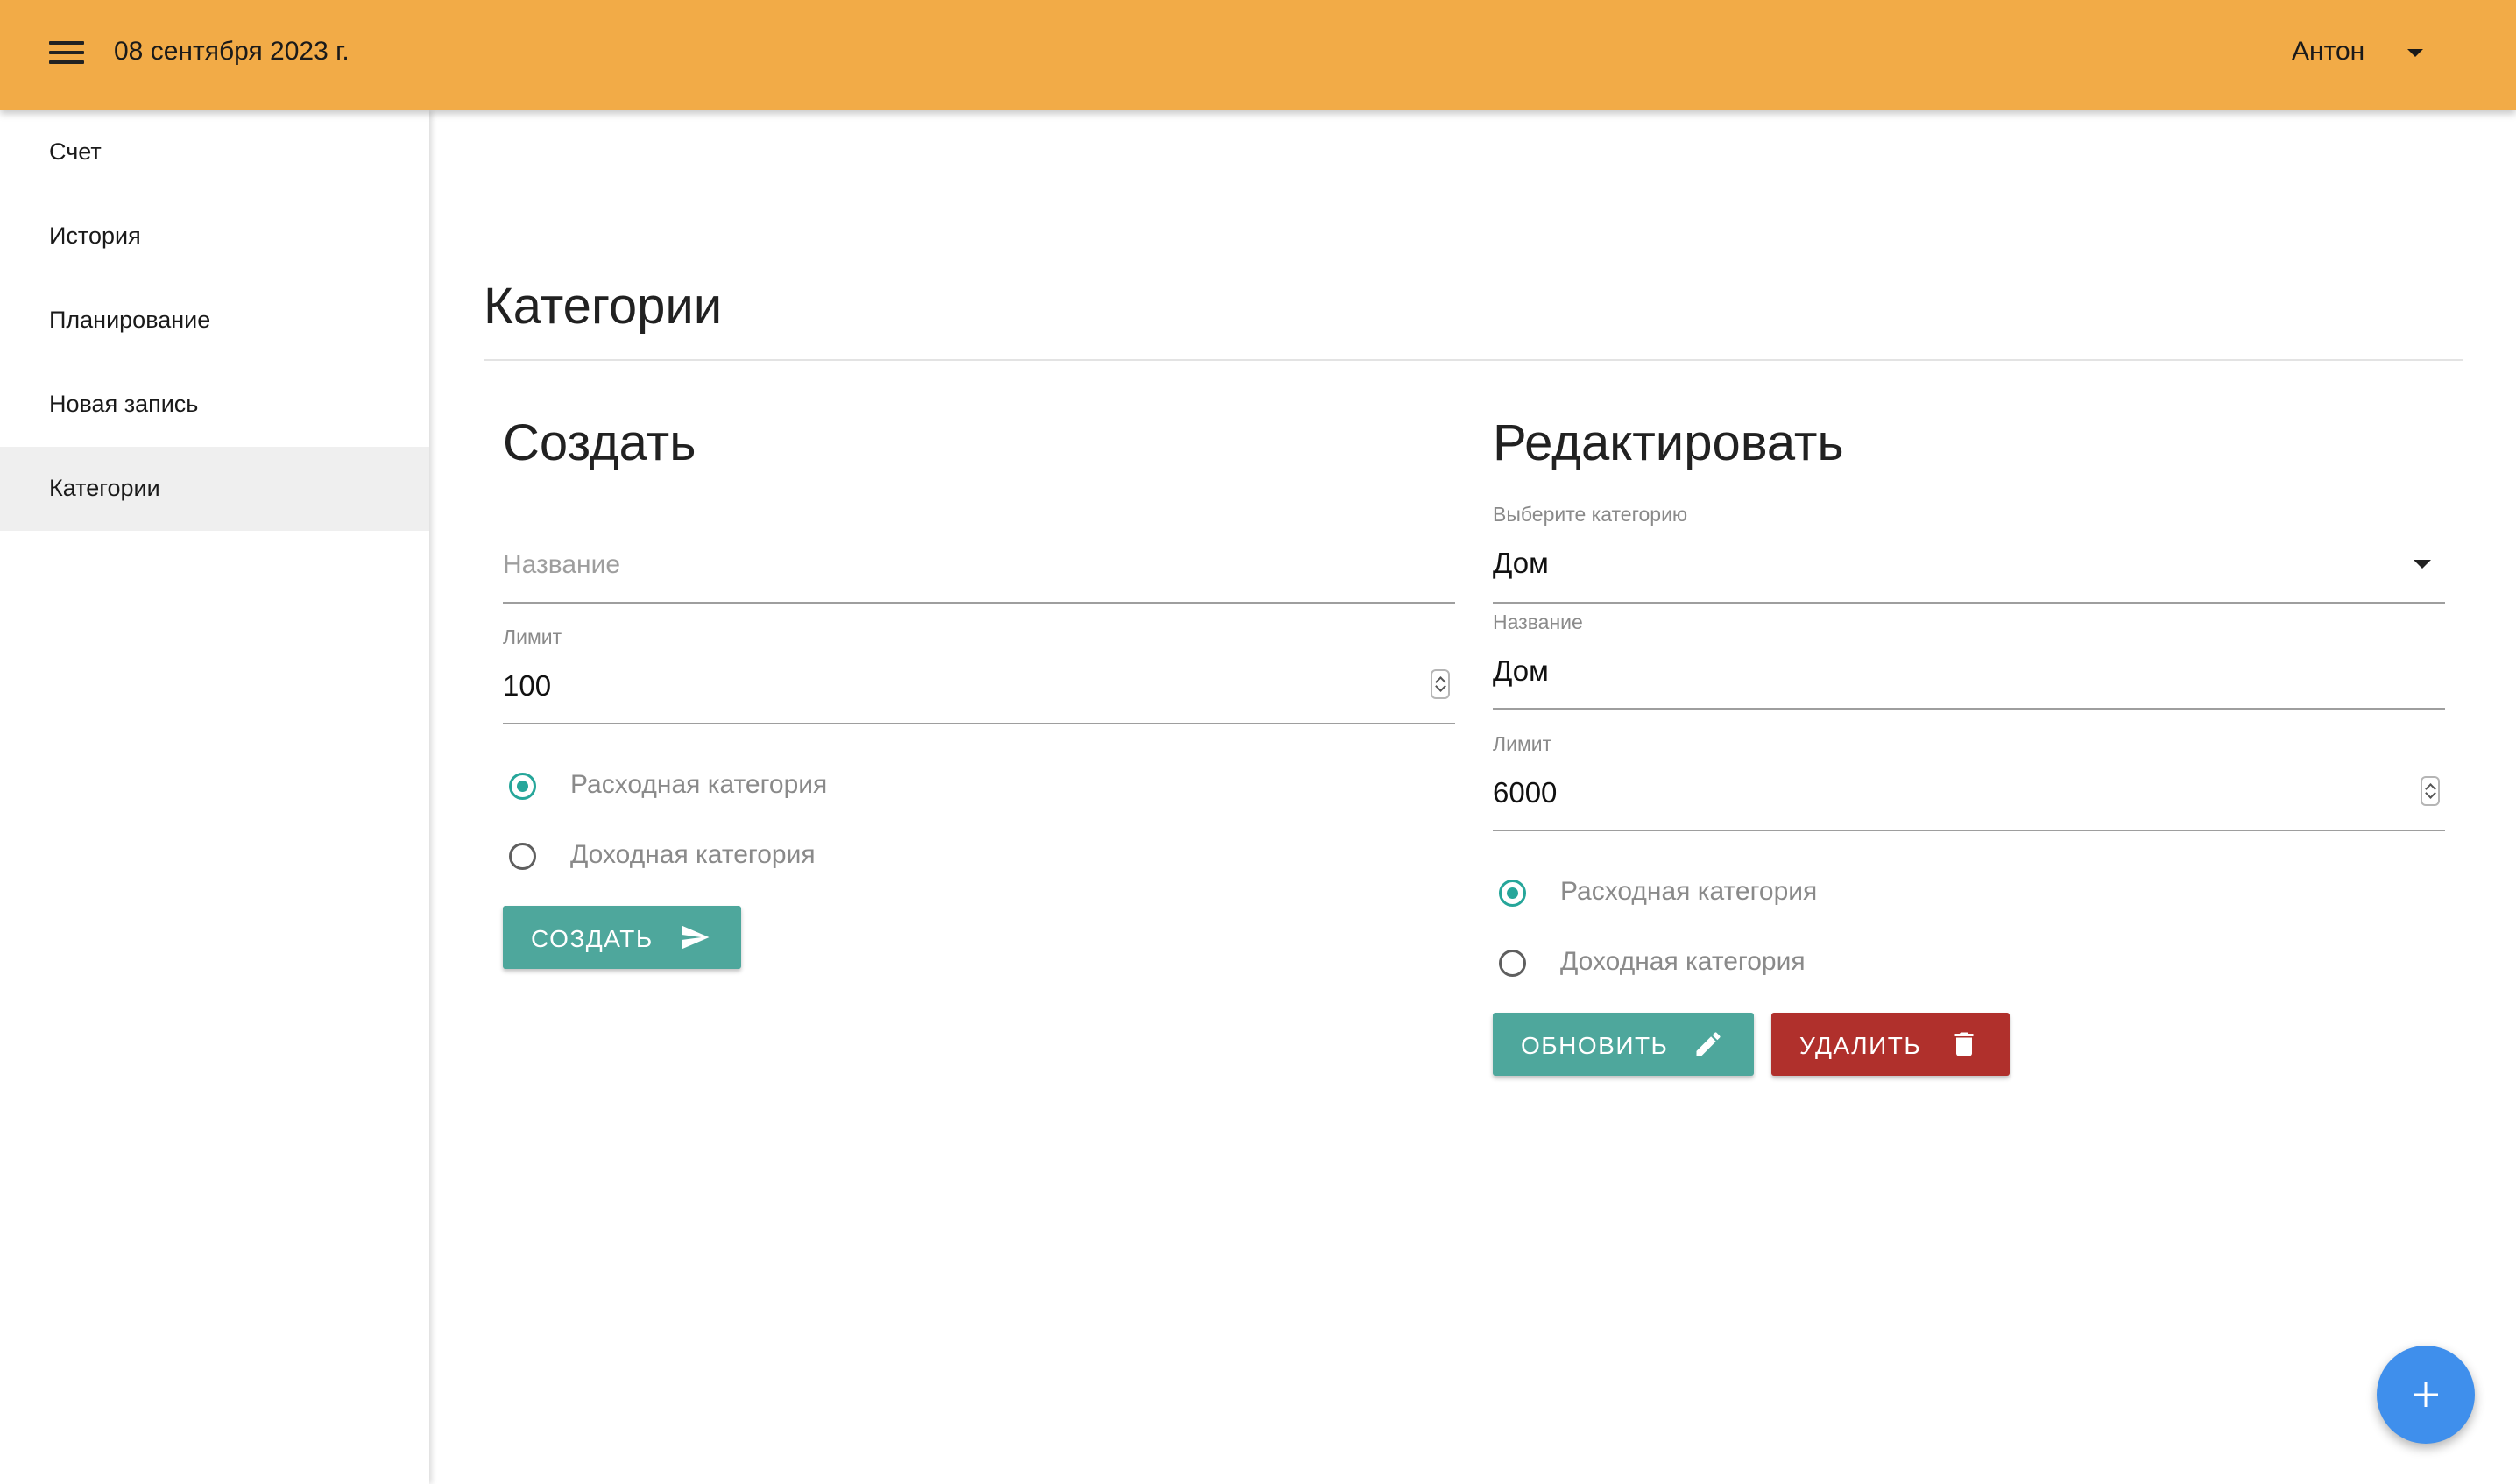  What do you see at coordinates (104, 488) in the screenshot?
I see `sidebar-item-label: Категории` at bounding box center [104, 488].